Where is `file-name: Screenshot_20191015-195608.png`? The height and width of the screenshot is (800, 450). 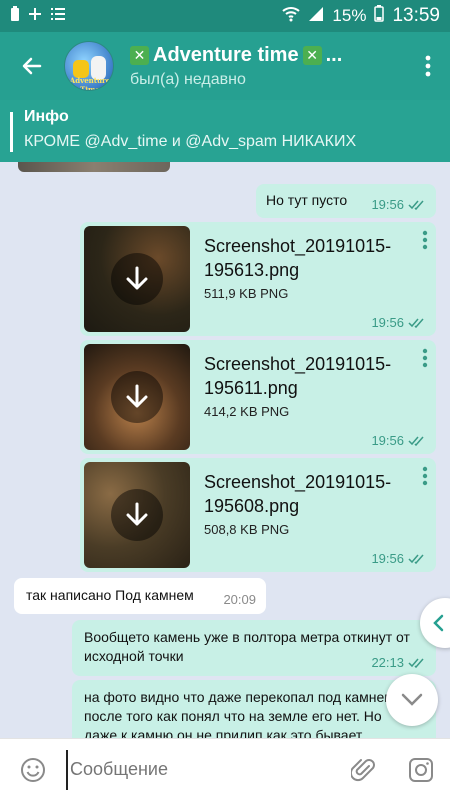 file-name: Screenshot_20191015-195608.png is located at coordinates (298, 494).